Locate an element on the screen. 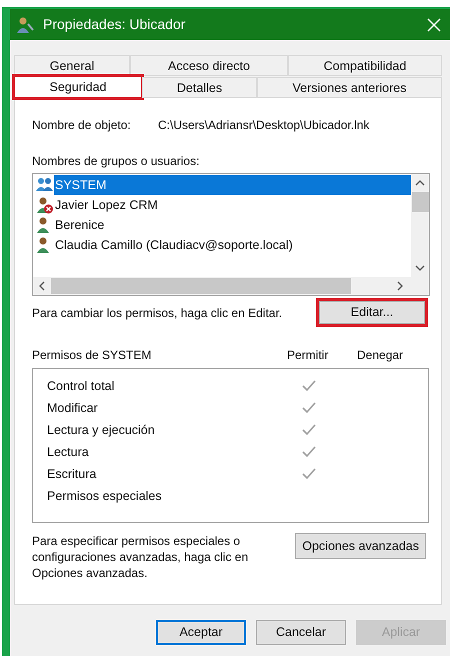 This screenshot has width=450, height=656. tab: Seguridad is located at coordinates (78, 87).